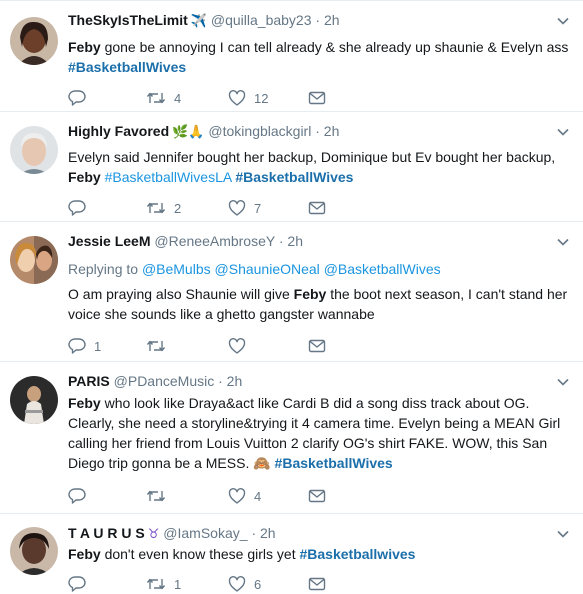 The width and height of the screenshot is (583, 594). Describe the element at coordinates (305, 533) in the screenshot. I see `tweet-header: T A U R U S ♉ @IamSokay_ · 2h` at that location.